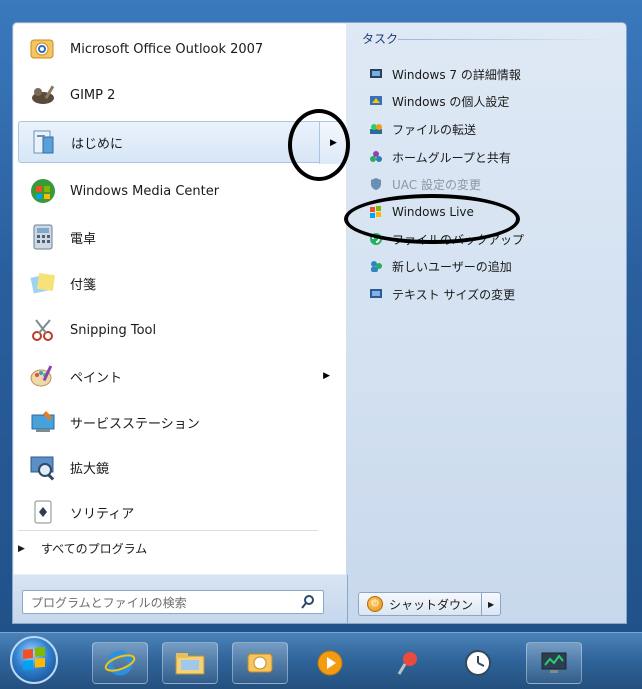 The width and height of the screenshot is (642, 689). I want to click on service-station-icon, so click(43, 422).